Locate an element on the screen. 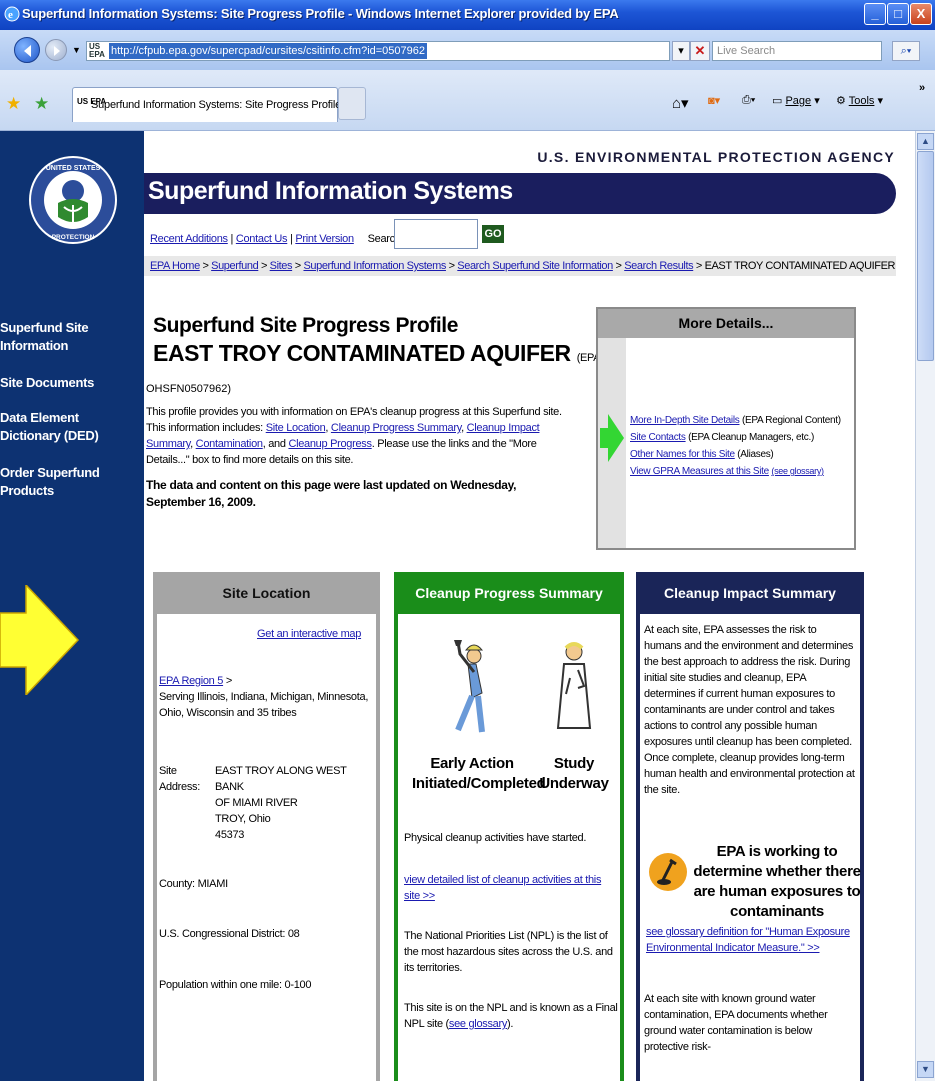 The height and width of the screenshot is (1081, 935). tools-menu: ⚙ Tools ▾ is located at coordinates (859, 100).